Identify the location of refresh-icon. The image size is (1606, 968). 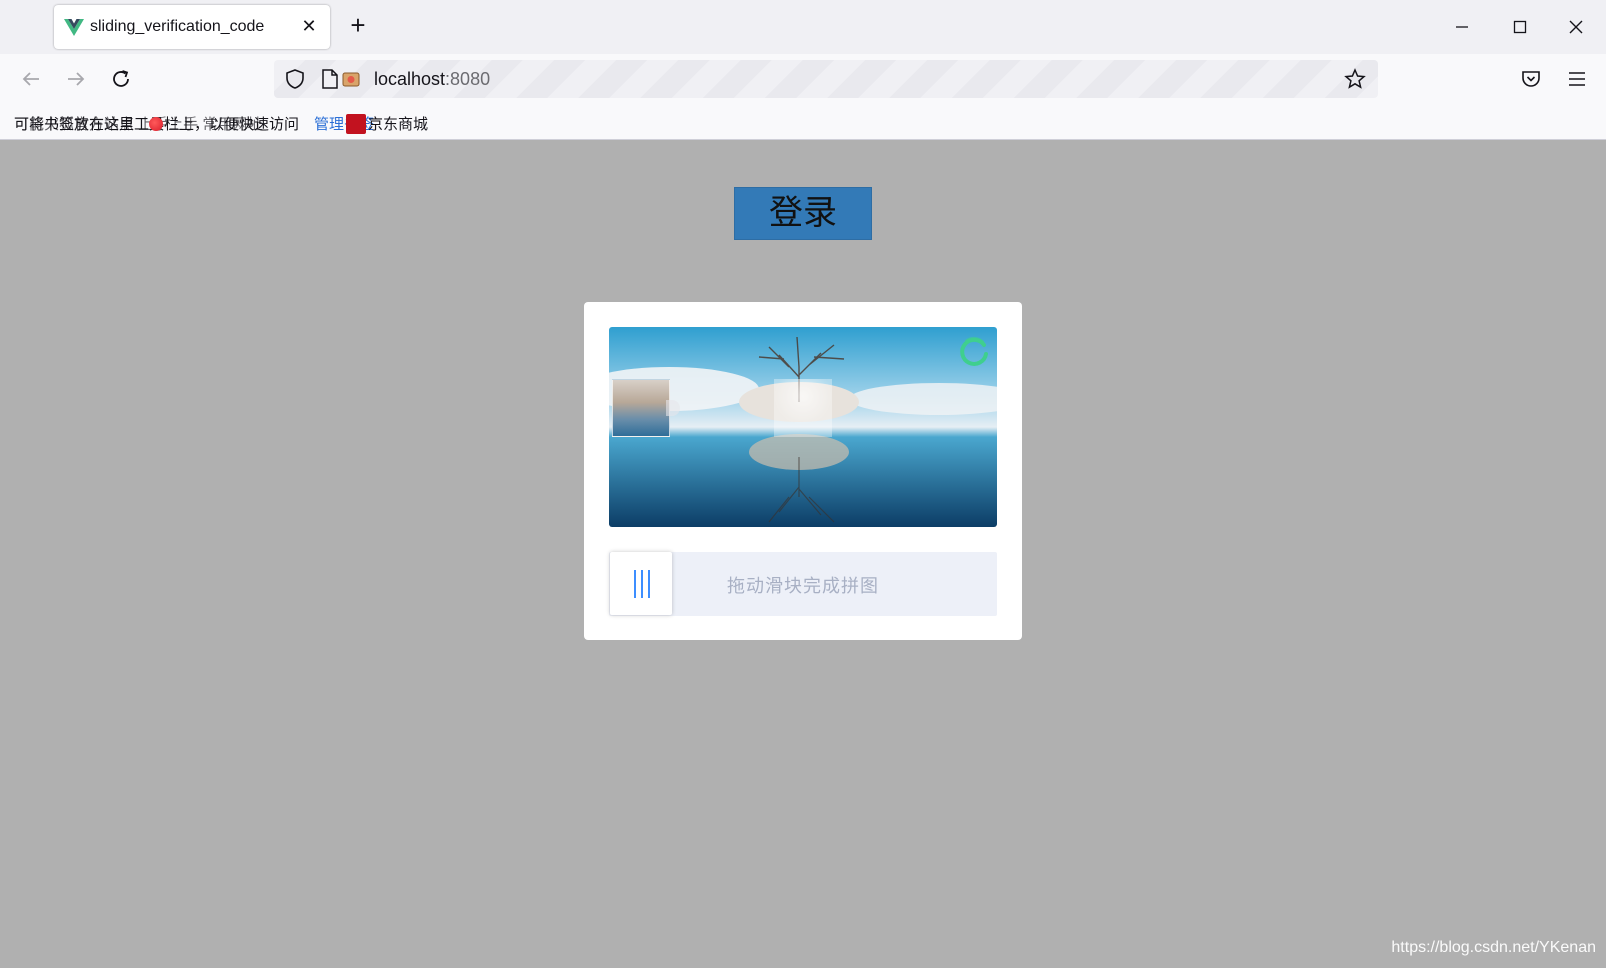
(974, 352).